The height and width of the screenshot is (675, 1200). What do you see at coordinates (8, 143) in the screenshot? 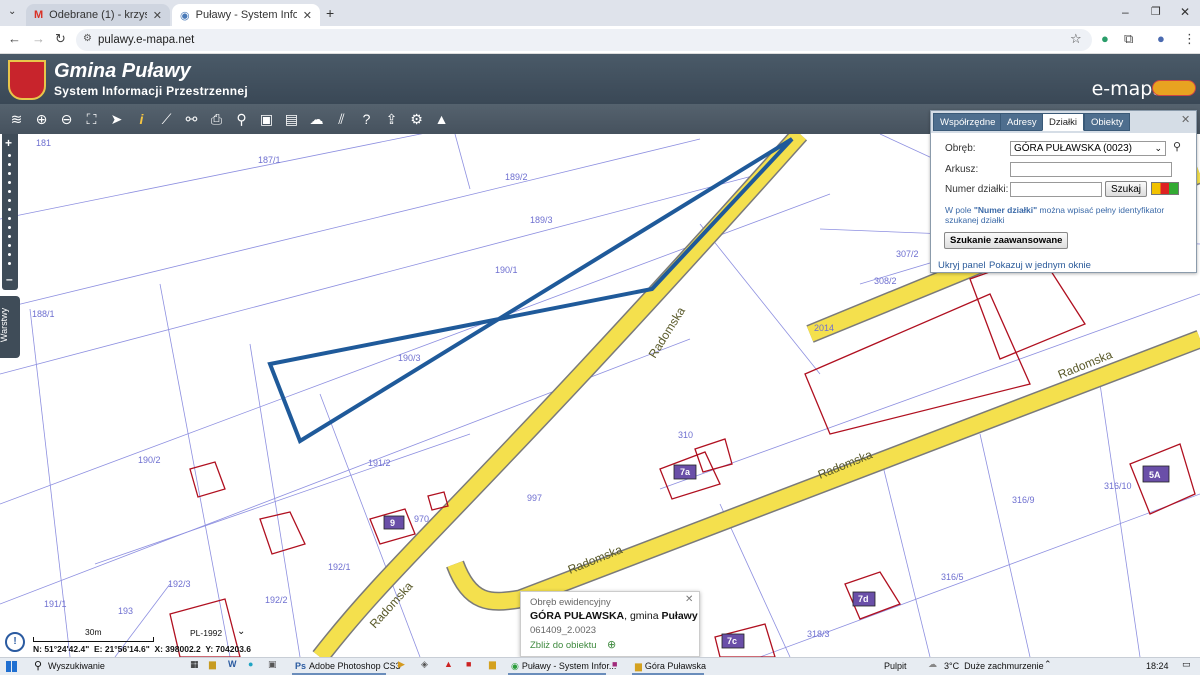
I see `zoom-plus-icon: +` at bounding box center [8, 143].